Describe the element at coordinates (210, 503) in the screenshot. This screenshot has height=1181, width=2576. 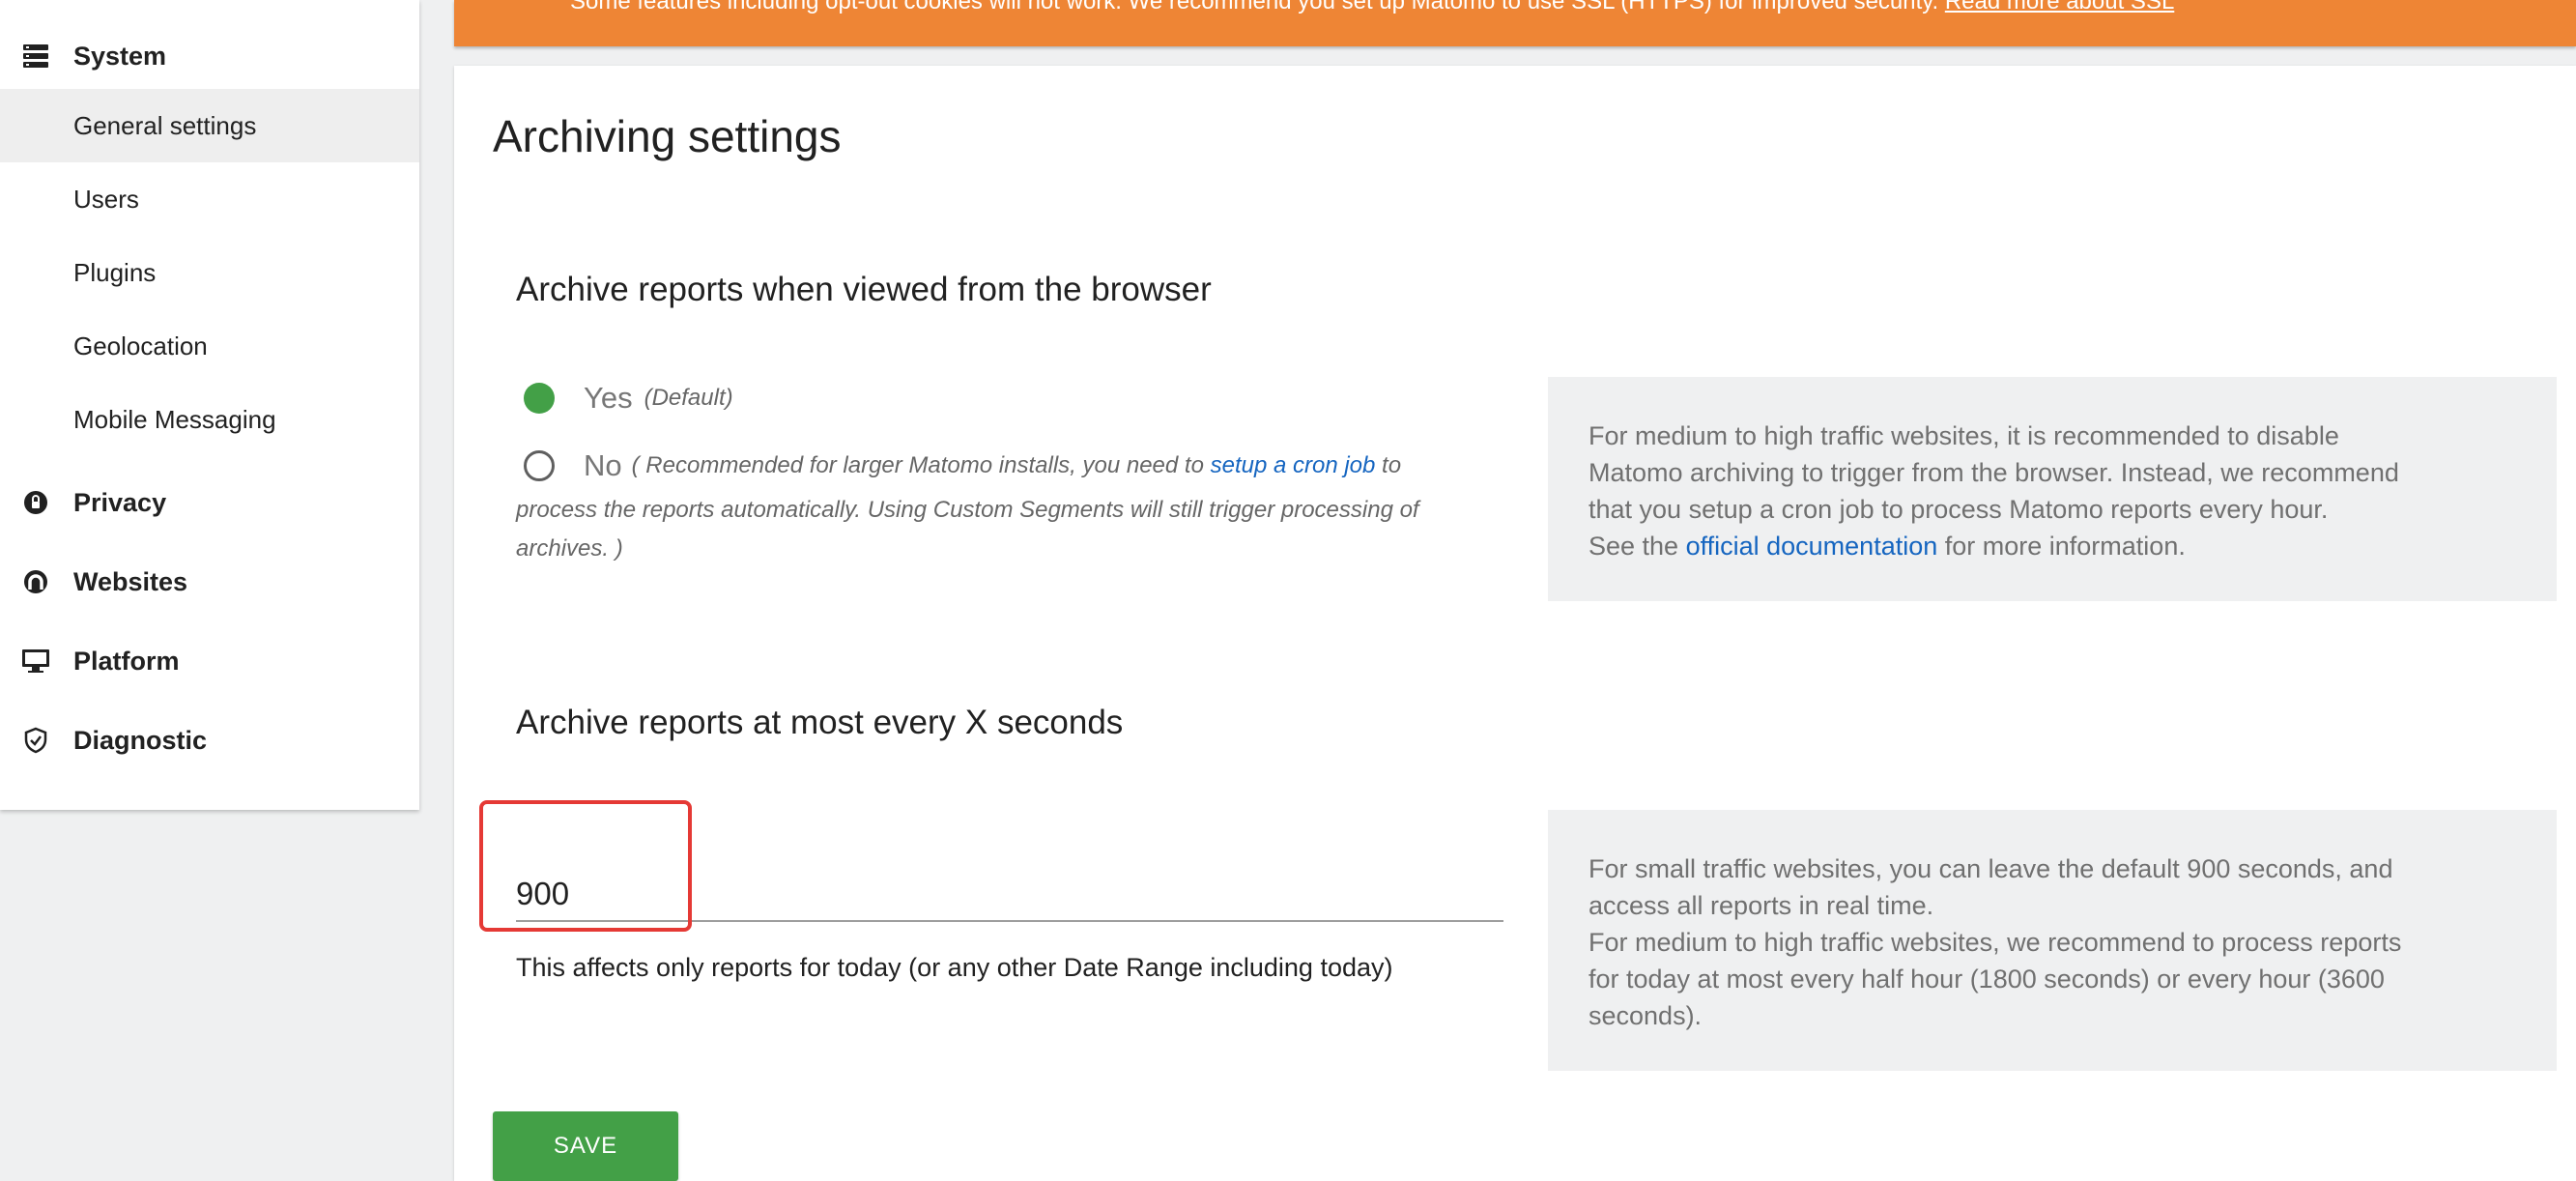
I see `sidebar-section-privacy: Privacy` at that location.